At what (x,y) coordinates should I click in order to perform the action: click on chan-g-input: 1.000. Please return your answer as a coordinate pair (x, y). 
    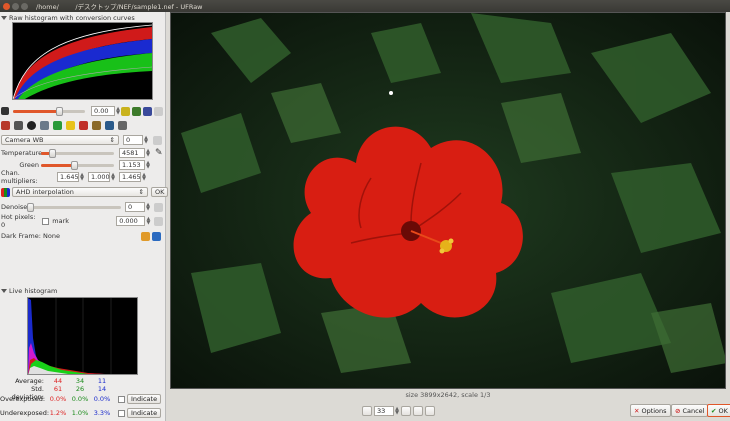
    Looking at the image, I should click on (99, 177).